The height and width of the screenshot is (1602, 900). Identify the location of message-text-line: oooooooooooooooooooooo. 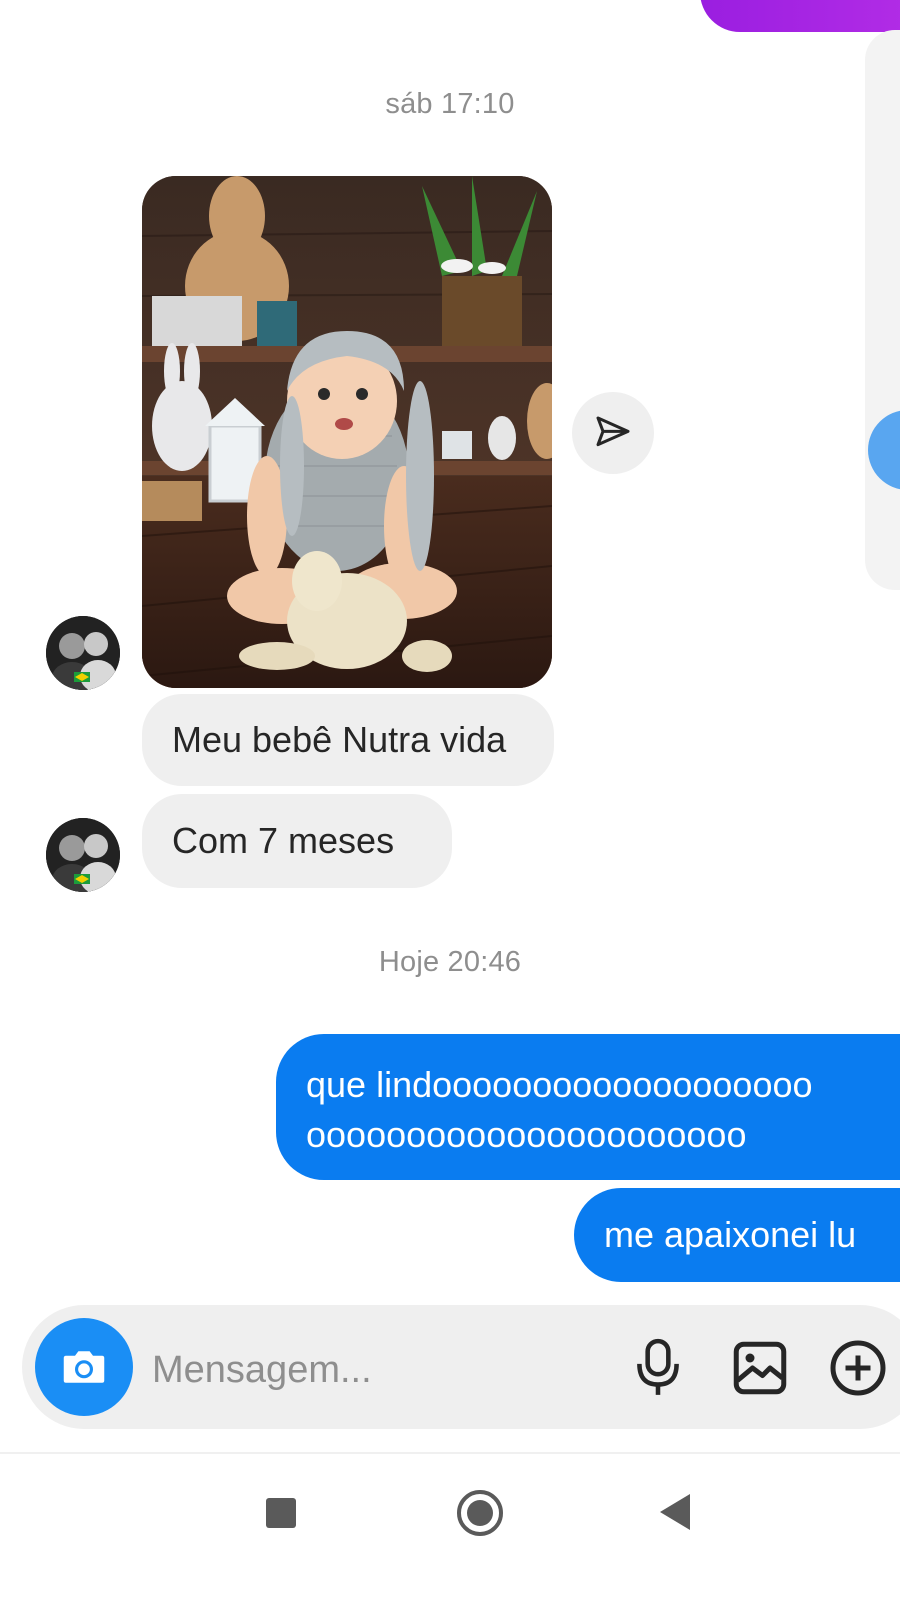
(526, 1134).